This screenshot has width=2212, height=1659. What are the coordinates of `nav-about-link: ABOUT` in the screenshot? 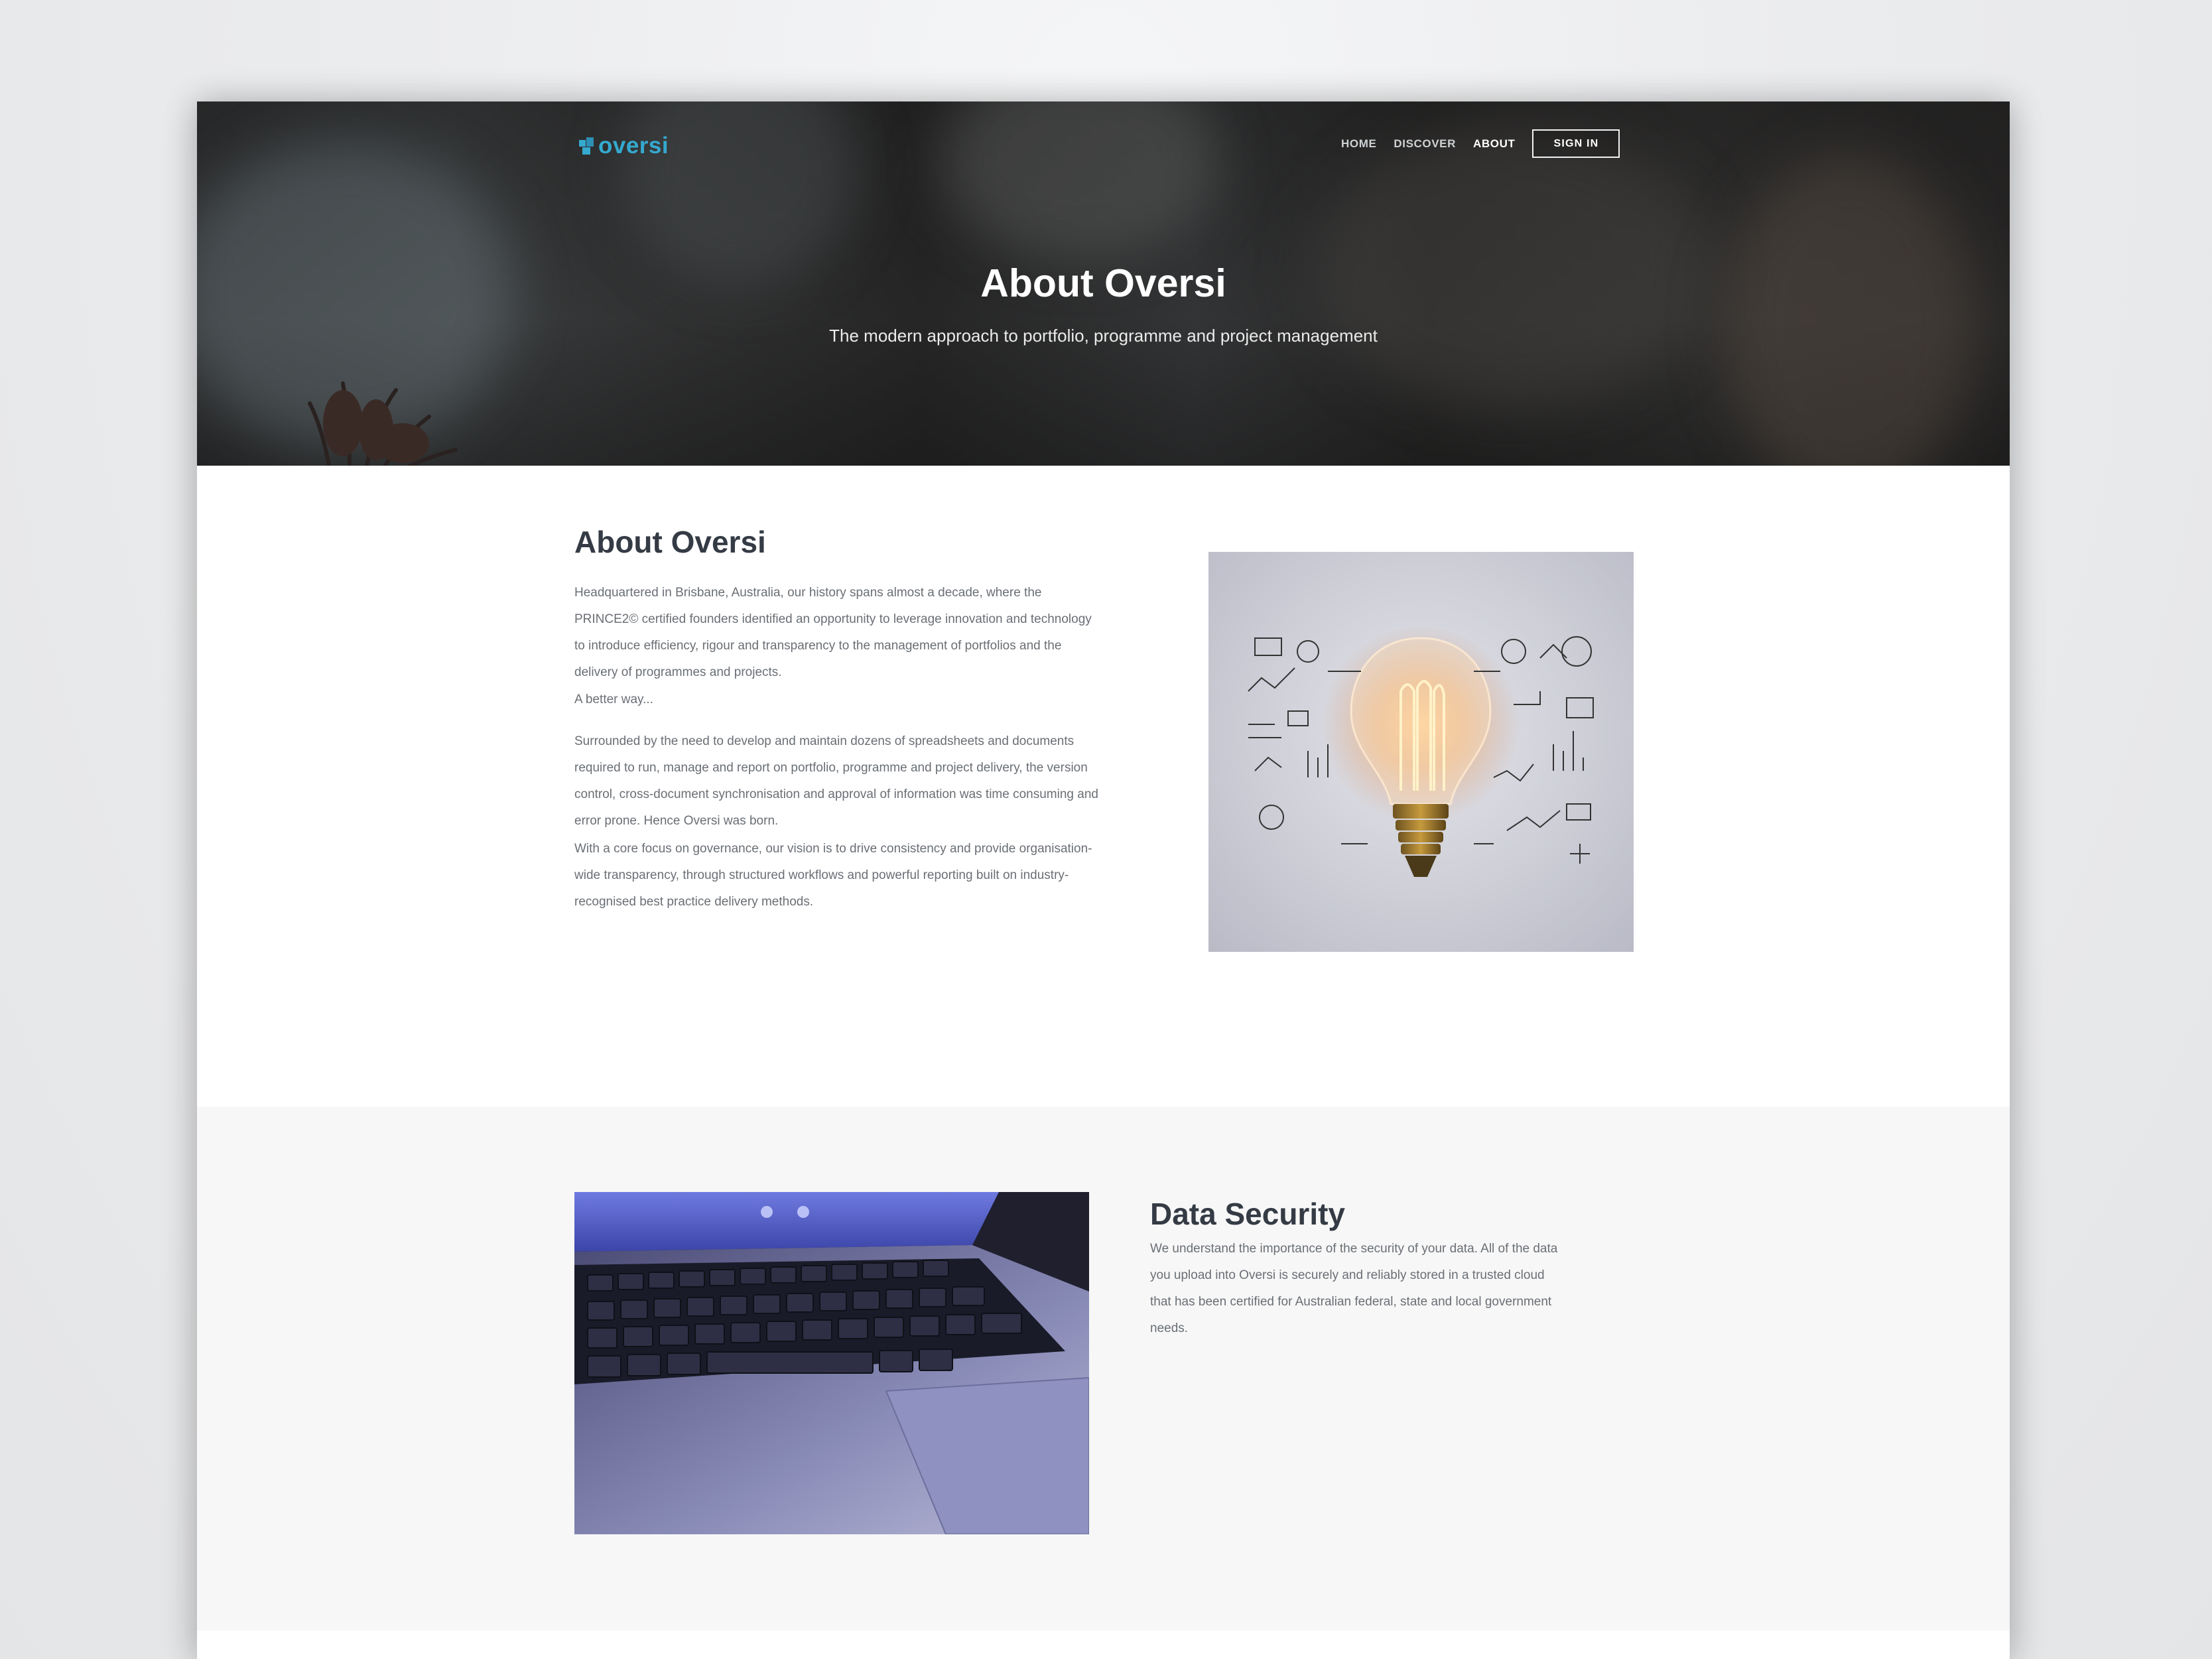 It's located at (1494, 144).